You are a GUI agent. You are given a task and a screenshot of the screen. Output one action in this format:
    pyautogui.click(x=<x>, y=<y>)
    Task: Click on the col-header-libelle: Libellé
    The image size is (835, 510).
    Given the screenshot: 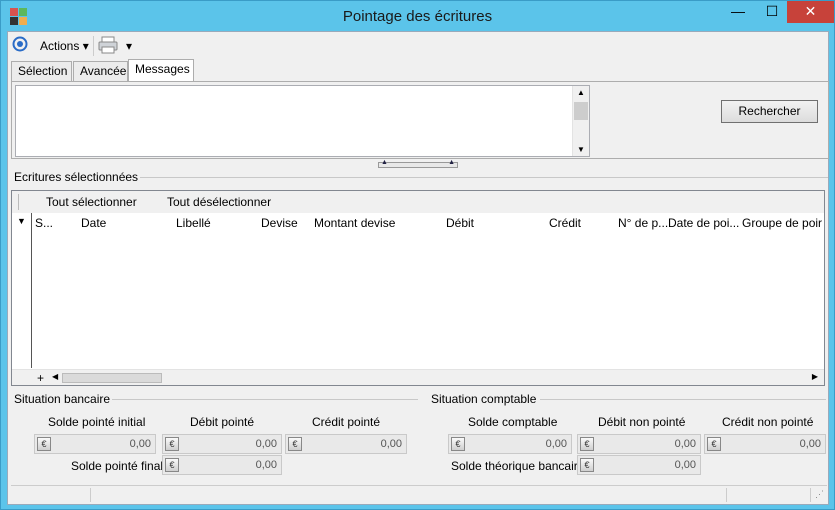 What is the action you would take?
    pyautogui.click(x=216, y=223)
    